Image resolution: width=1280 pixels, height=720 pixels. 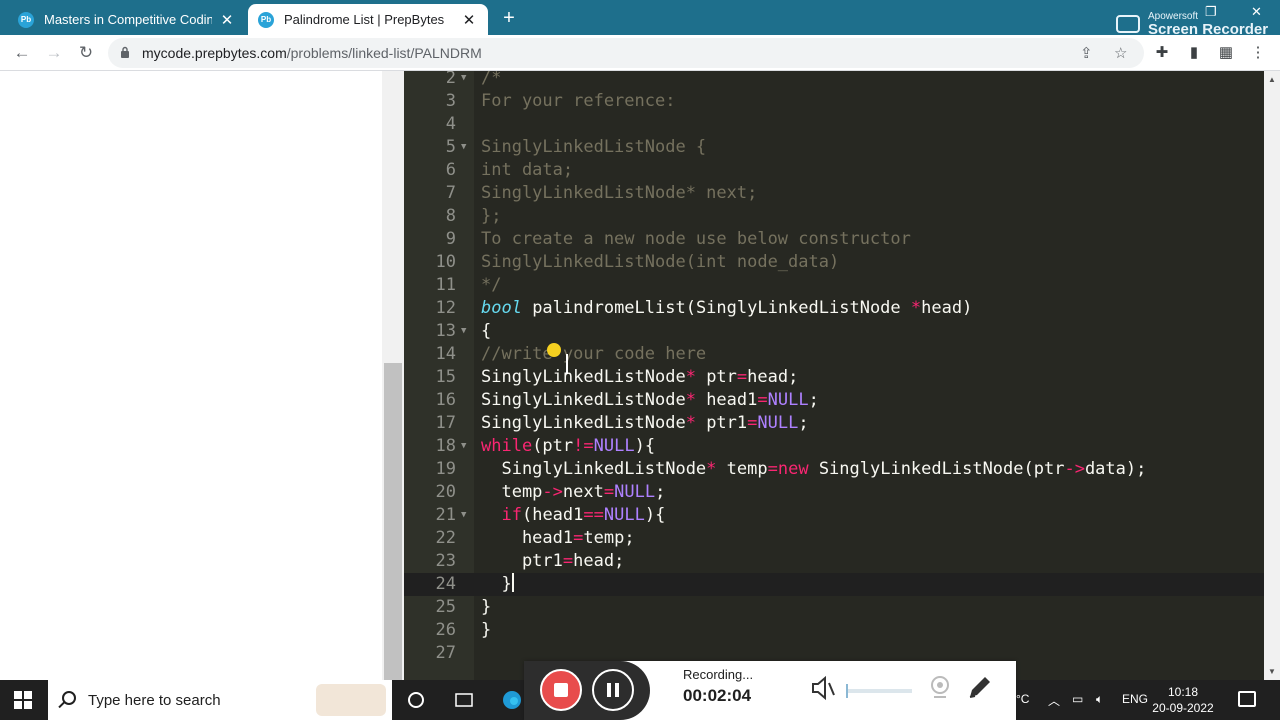 I want to click on code-line: 20 temp->next=NULL;, so click(x=834, y=492).